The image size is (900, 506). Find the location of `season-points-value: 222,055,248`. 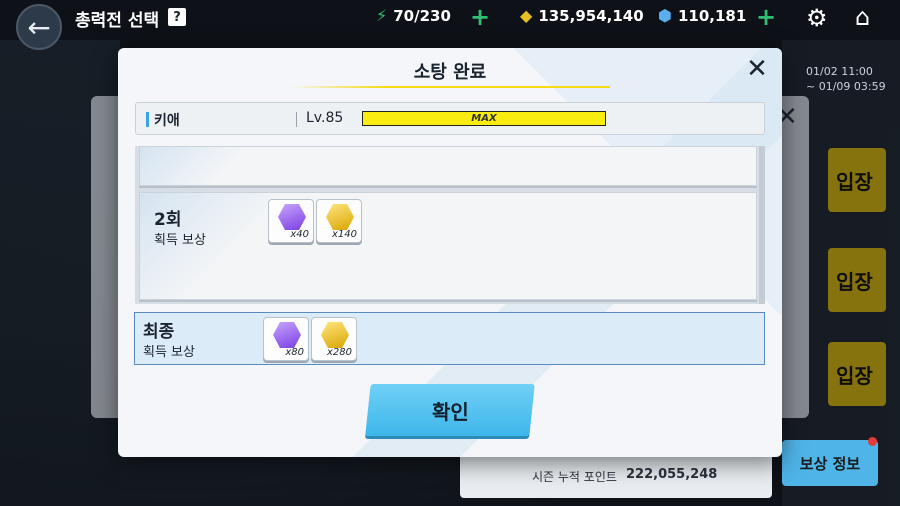

season-points-value: 222,055,248 is located at coordinates (672, 474).